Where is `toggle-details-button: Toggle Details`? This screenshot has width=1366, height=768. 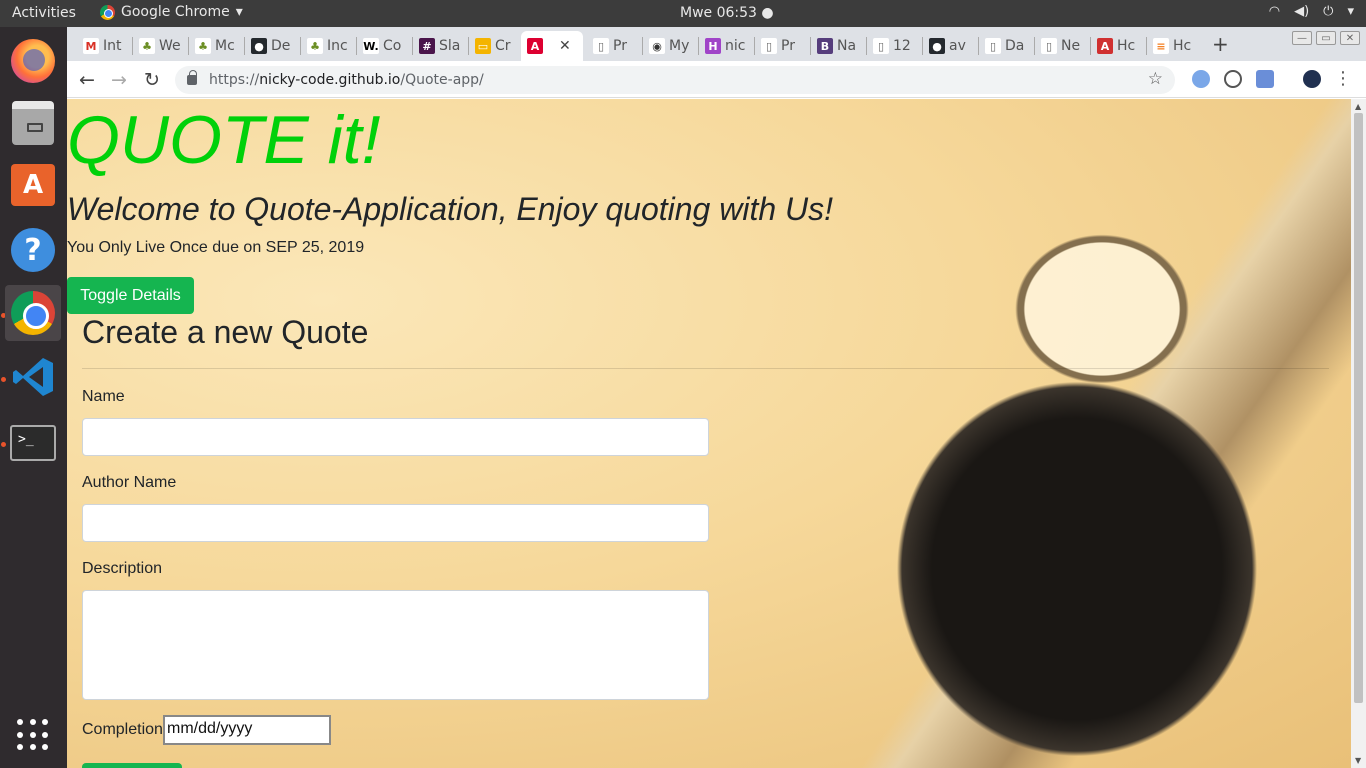
toggle-details-button: Toggle Details is located at coordinates (130, 295).